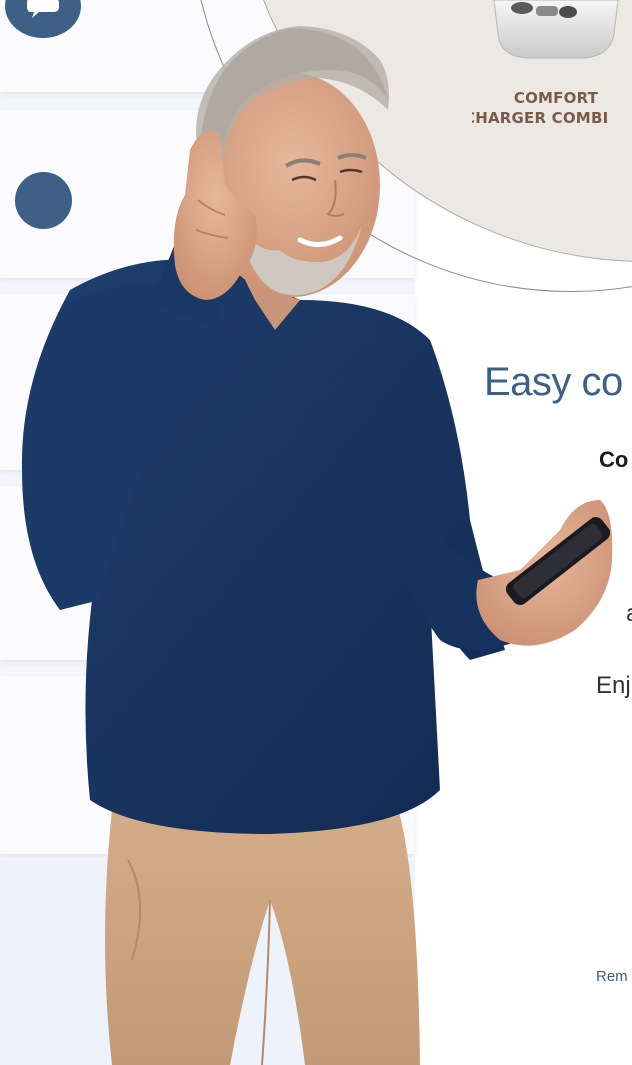  What do you see at coordinates (207, 962) in the screenshot?
I see `panel-footer` at bounding box center [207, 962].